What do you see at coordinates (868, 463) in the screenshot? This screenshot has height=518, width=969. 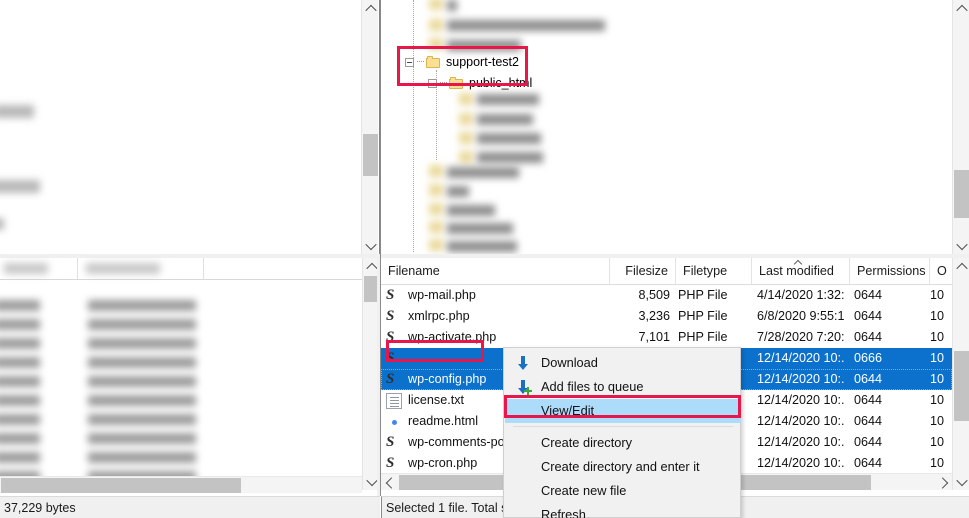 I see `file-permissions-cell: 0644` at bounding box center [868, 463].